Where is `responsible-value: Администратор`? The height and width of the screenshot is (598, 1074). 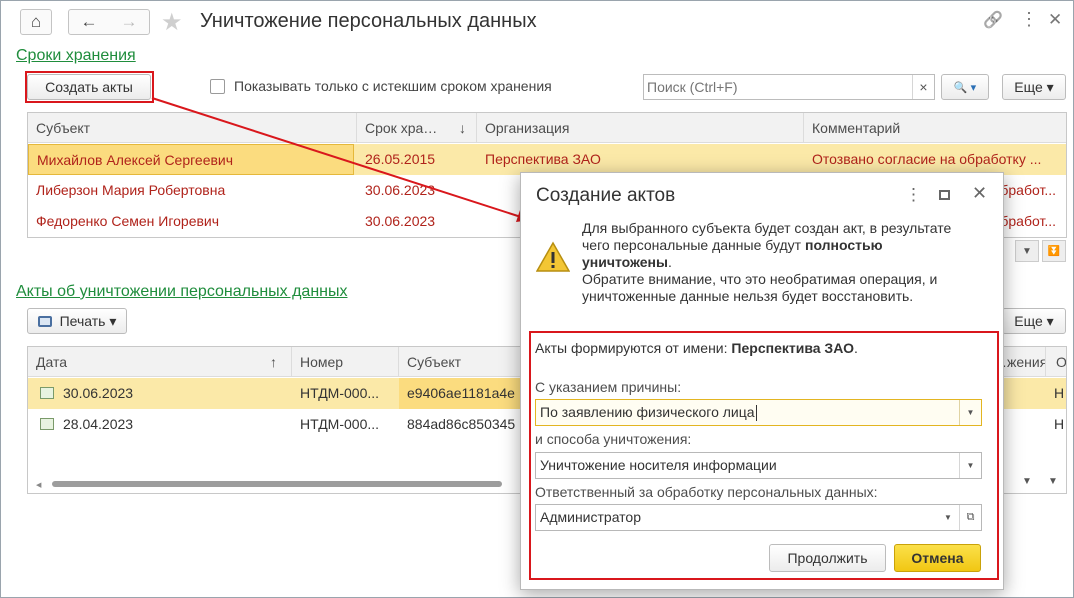
responsible-value: Администратор is located at coordinates (591, 517).